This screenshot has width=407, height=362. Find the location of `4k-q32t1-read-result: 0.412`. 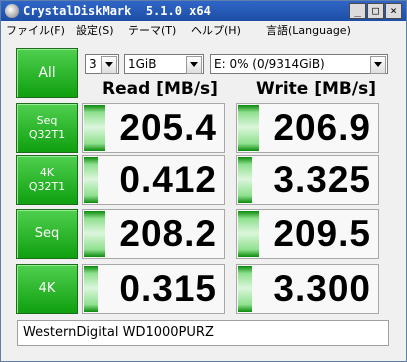

4k-q32t1-read-result: 0.412 is located at coordinates (153, 180).